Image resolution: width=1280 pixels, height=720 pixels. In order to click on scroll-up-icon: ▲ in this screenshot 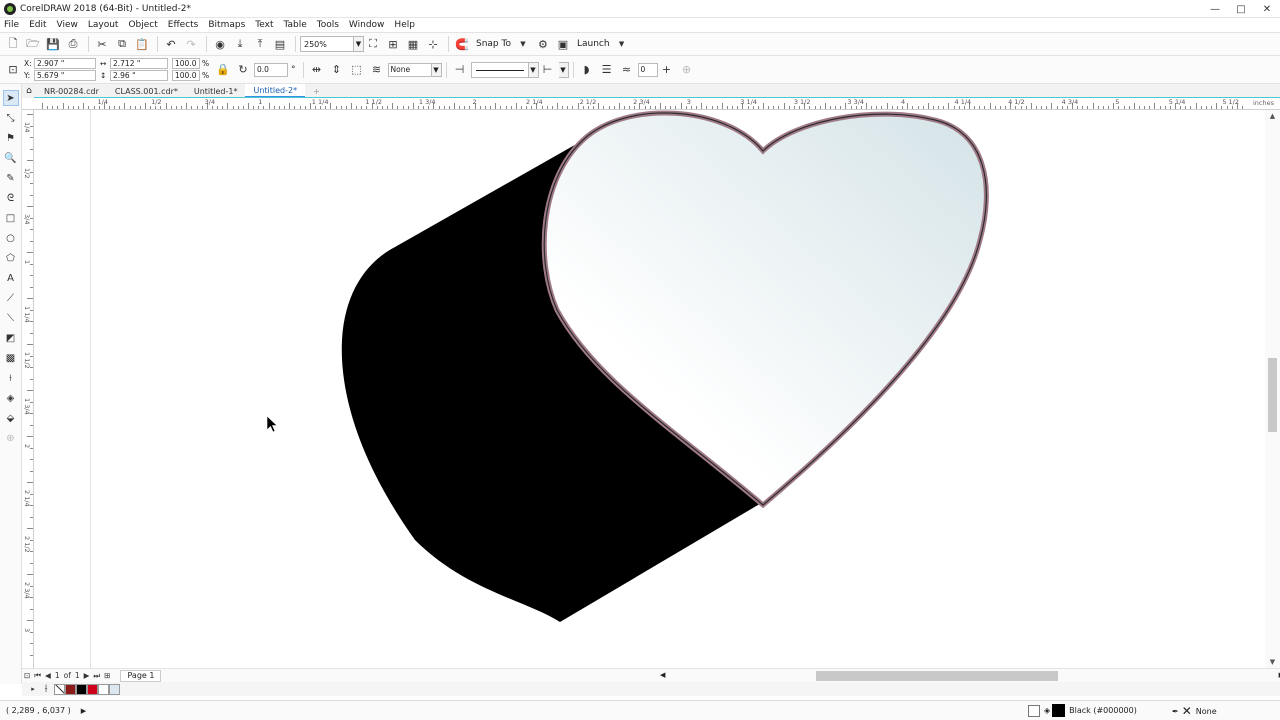, I will do `click(1272, 116)`.